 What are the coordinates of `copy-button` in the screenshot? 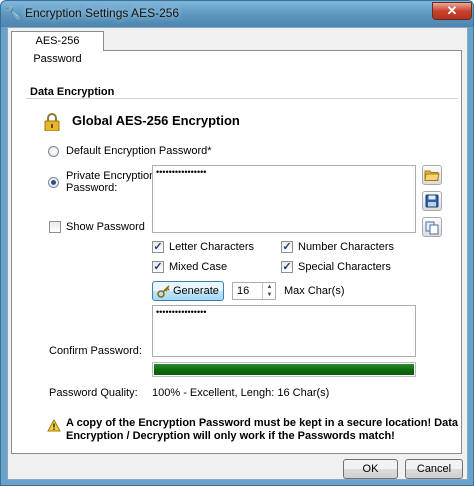 It's located at (432, 227).